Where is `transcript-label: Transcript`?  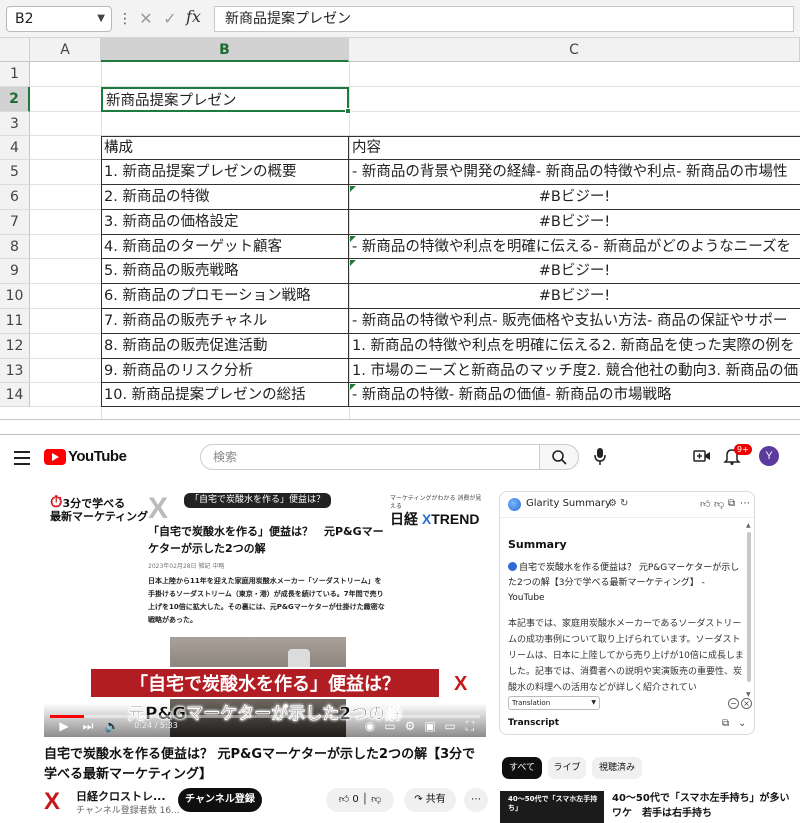 transcript-label: Transcript is located at coordinates (533, 723).